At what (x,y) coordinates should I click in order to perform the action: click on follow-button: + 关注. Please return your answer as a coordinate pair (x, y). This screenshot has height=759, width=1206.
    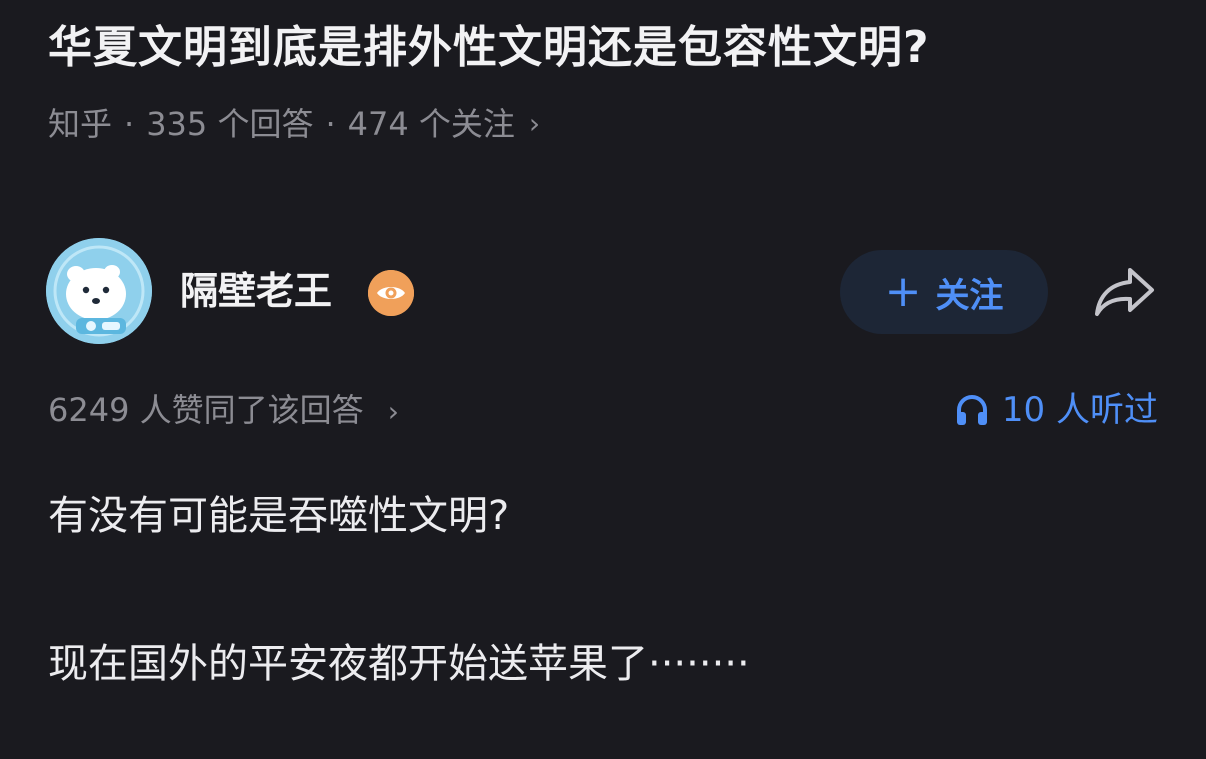
    Looking at the image, I should click on (944, 292).